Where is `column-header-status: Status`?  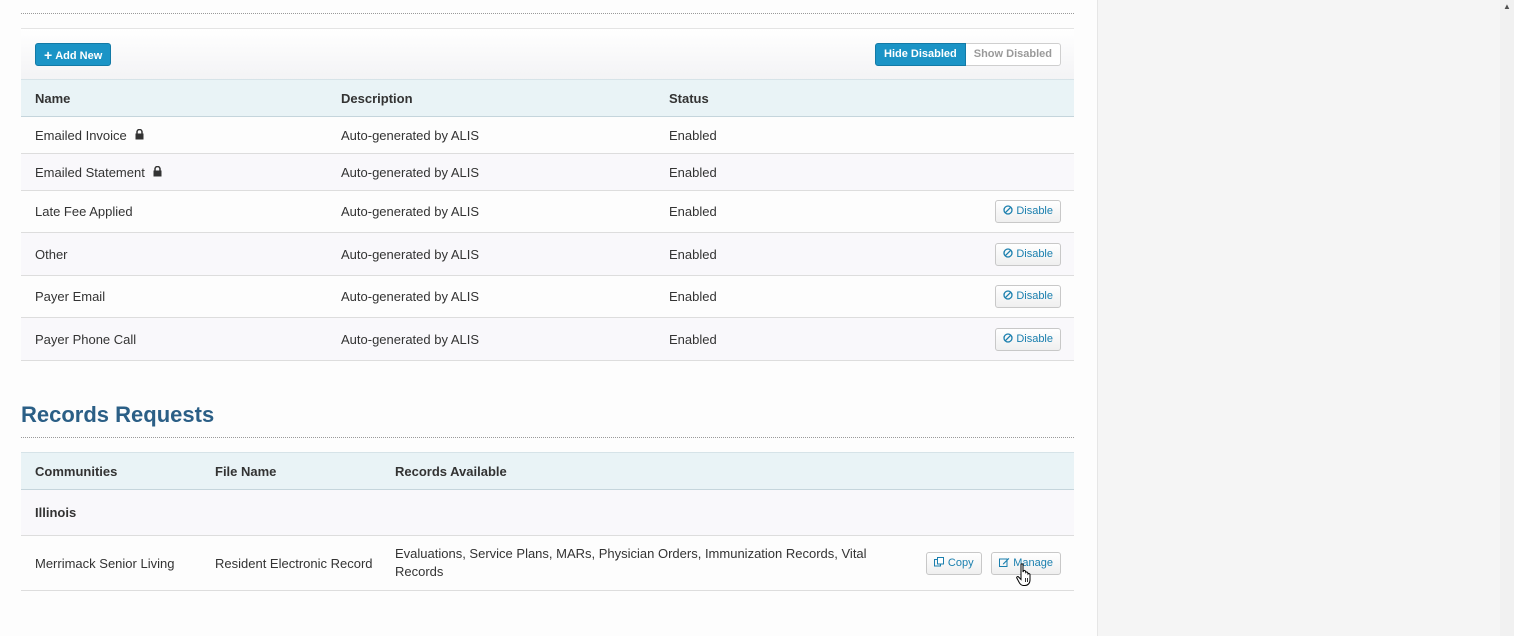
column-header-status: Status is located at coordinates (805, 98).